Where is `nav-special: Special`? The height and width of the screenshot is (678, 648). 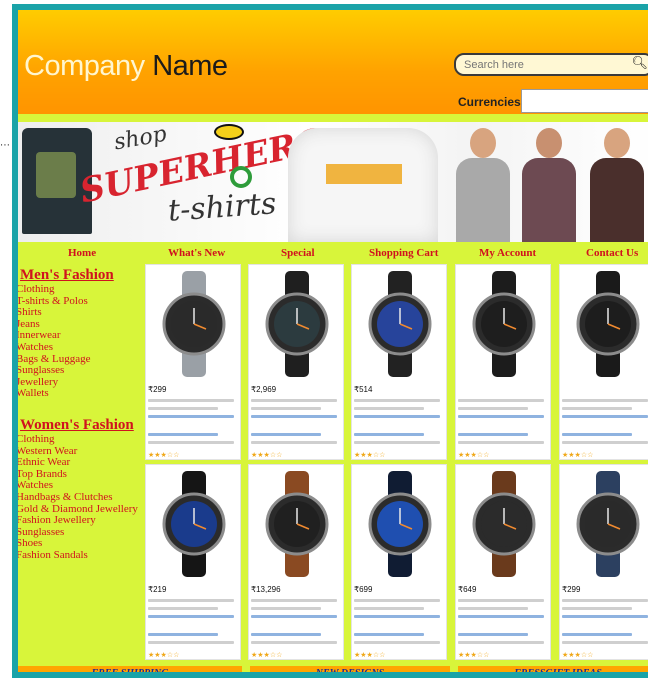 nav-special: Special is located at coordinates (298, 253).